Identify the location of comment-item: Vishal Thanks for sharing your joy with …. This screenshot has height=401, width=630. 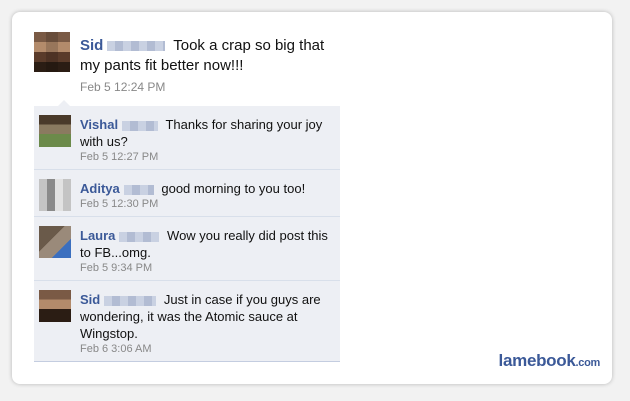
(187, 137).